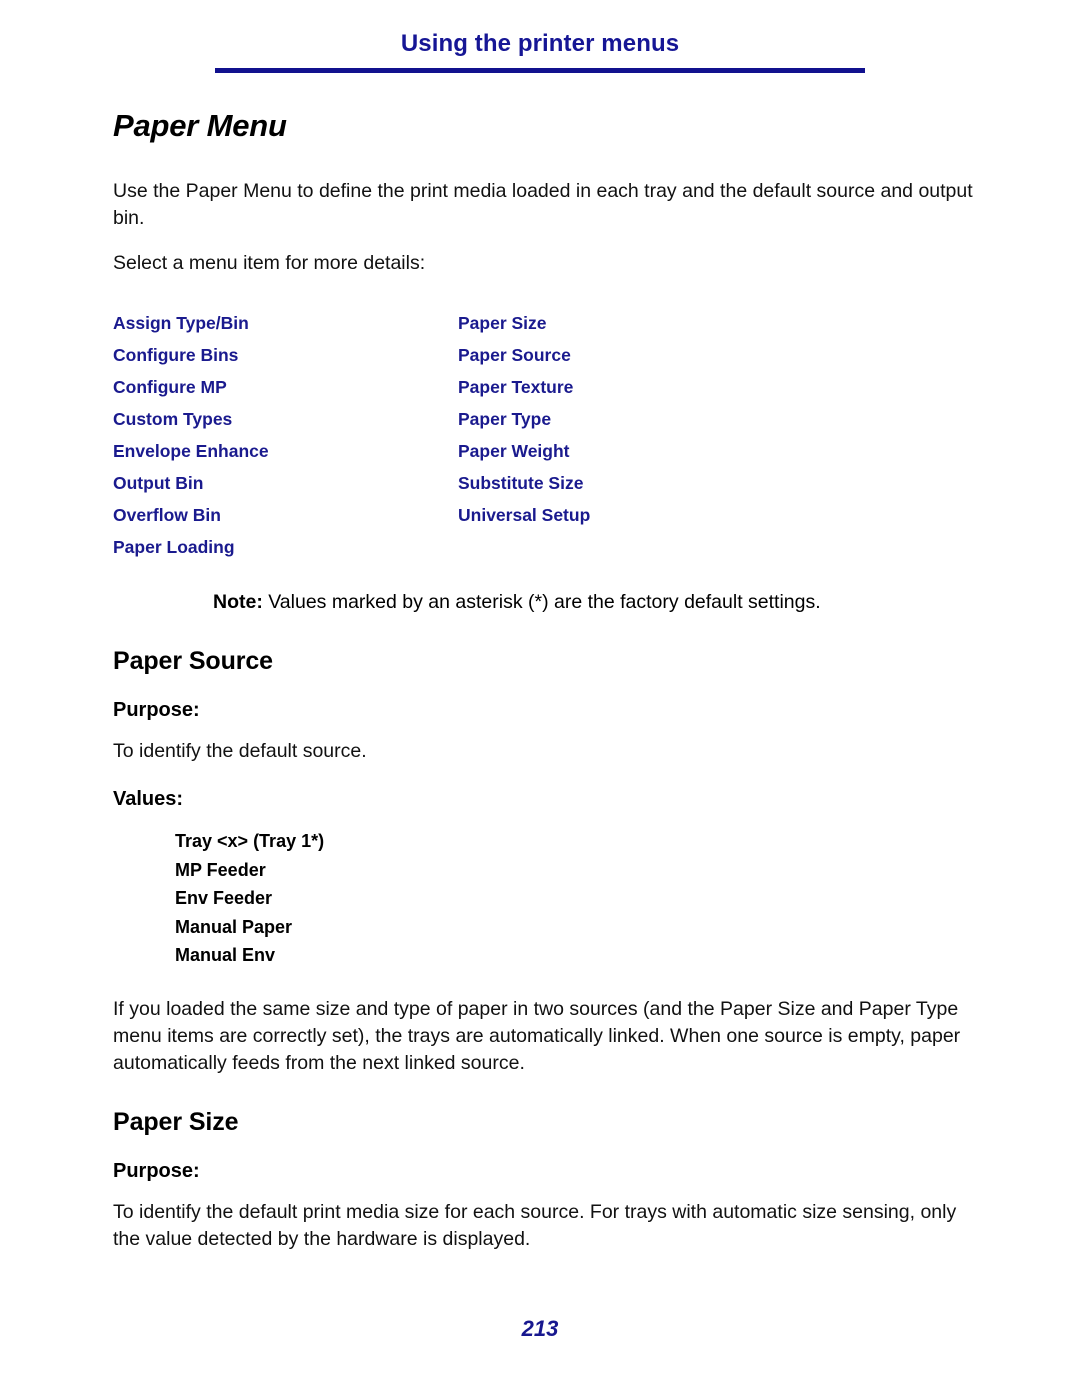 The height and width of the screenshot is (1397, 1080). I want to click on menu-link-paper-texture: Paper Texture, so click(524, 387).